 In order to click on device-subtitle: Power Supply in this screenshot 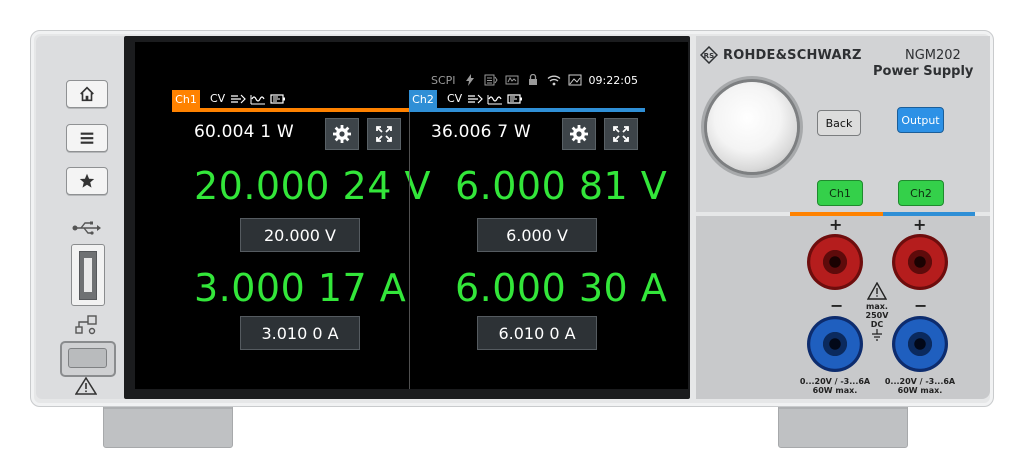, I will do `click(923, 71)`.